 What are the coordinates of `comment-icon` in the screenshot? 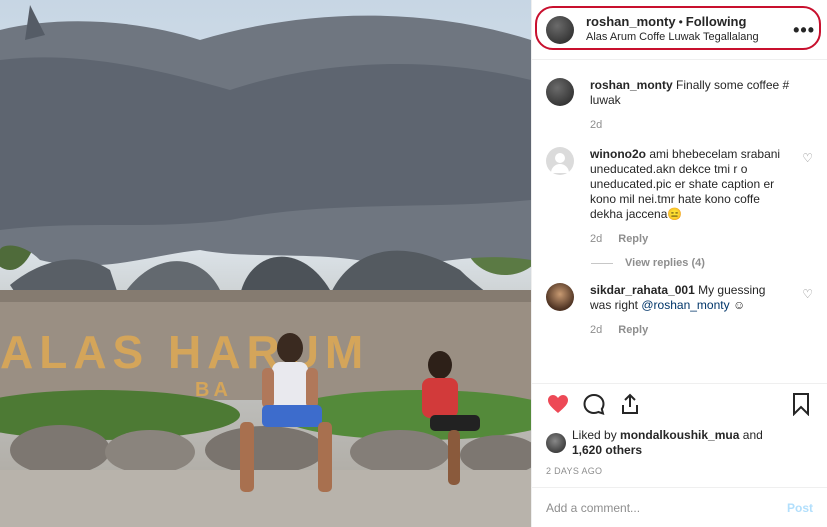 It's located at (594, 404).